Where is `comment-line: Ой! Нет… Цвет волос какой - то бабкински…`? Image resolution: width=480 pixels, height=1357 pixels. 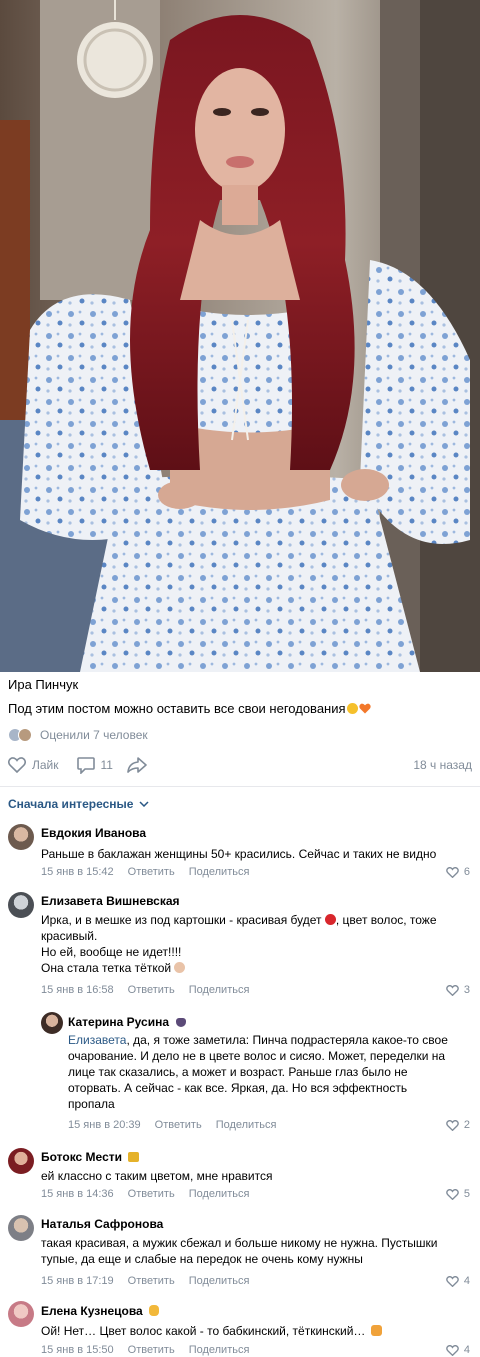 comment-line: Ой! Нет… Цвет волос какой - то бабкински… is located at coordinates (203, 1331).